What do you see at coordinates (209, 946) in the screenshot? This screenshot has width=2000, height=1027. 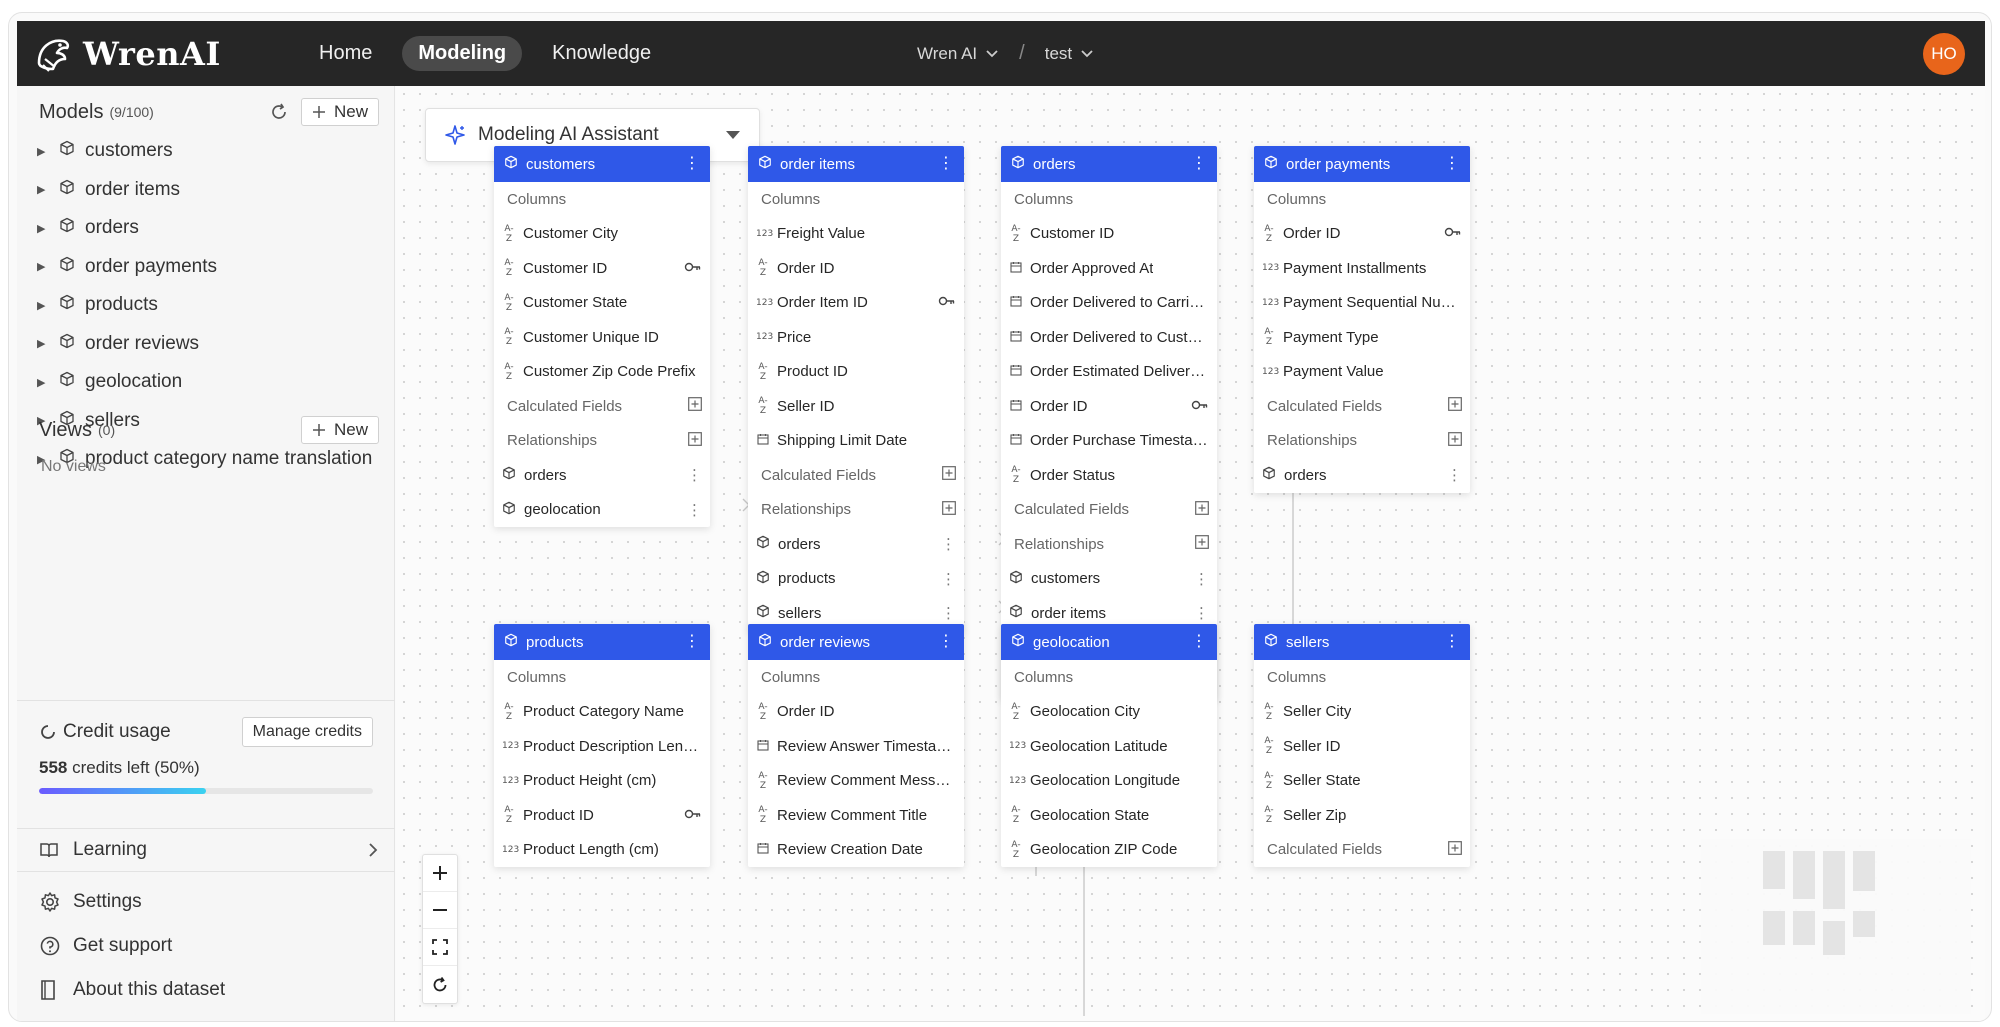 I see `get-support-item: Get support` at bounding box center [209, 946].